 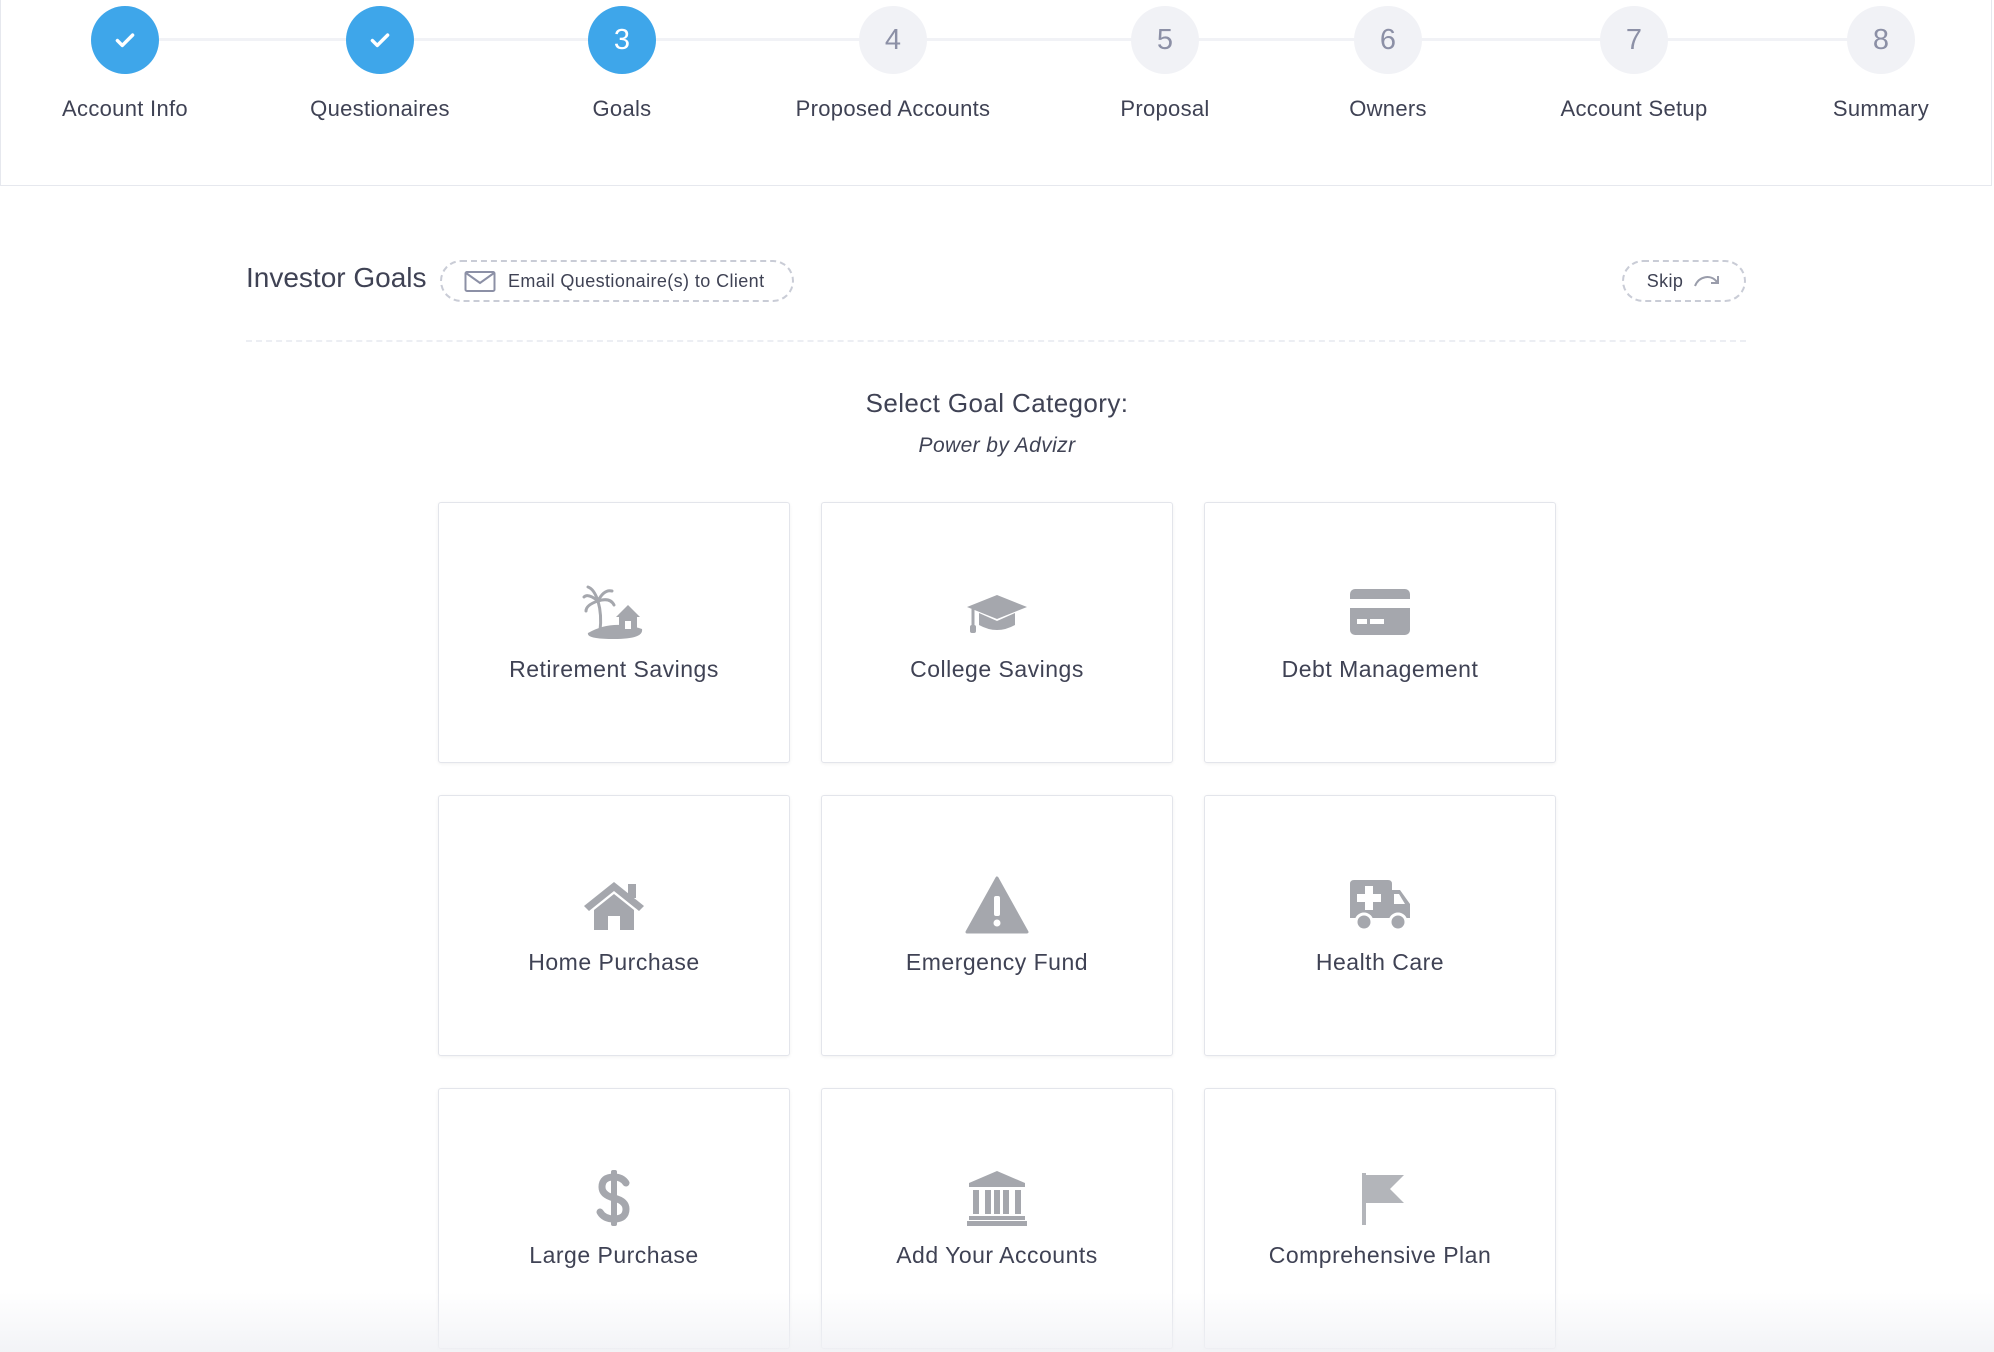 I want to click on goal-card-emergency-fund: Emergency Fund, so click(x=997, y=925).